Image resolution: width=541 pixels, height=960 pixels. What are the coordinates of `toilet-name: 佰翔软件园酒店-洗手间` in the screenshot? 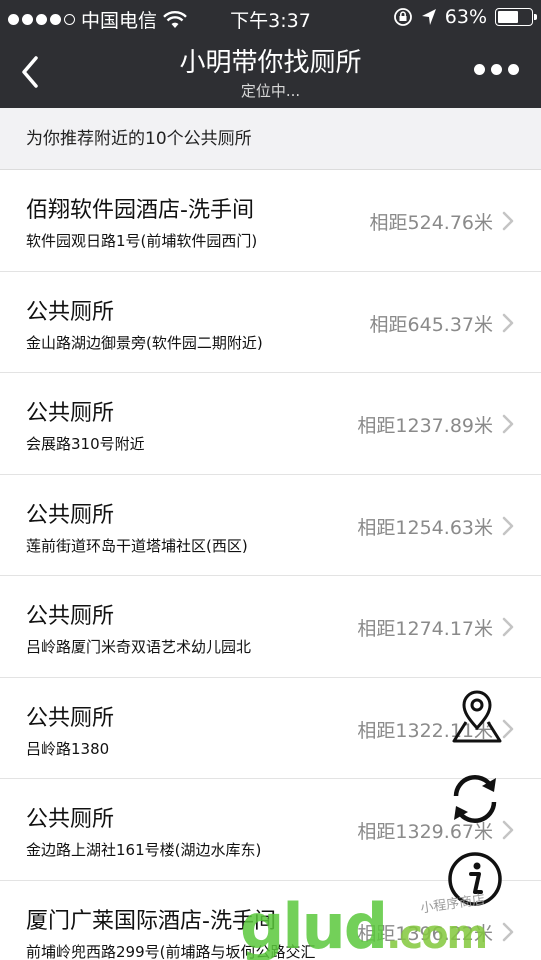 It's located at (140, 210).